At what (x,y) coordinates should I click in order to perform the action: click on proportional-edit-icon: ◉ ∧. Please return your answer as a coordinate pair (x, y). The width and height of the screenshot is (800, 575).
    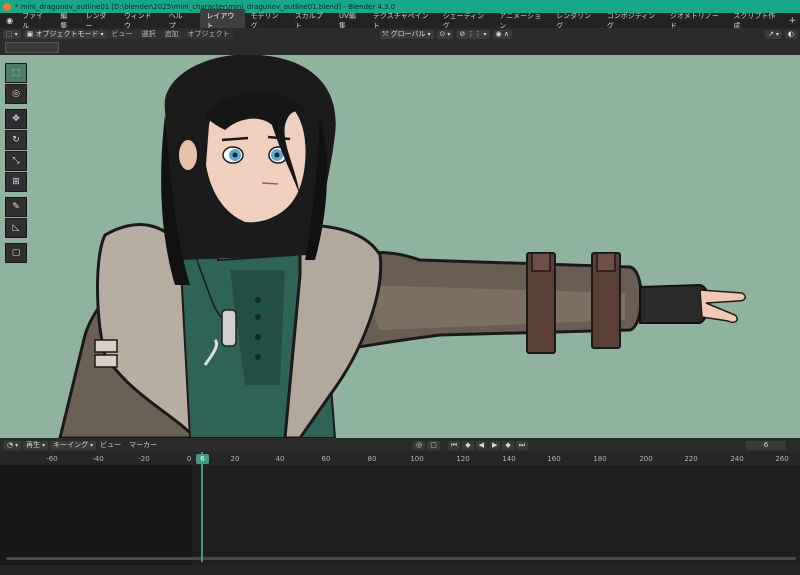
    Looking at the image, I should click on (502, 34).